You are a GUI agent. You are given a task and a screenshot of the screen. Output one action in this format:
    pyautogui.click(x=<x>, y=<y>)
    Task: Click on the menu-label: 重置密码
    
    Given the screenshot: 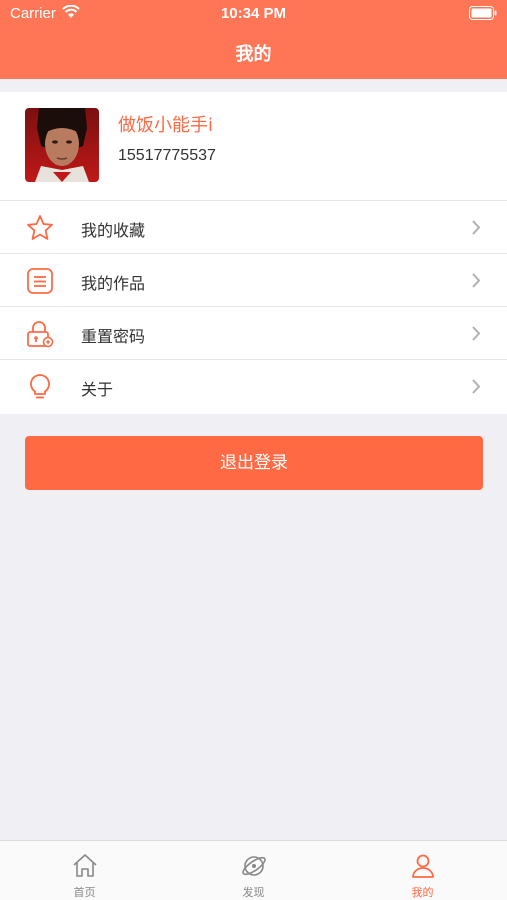 What is the action you would take?
    pyautogui.click(x=113, y=336)
    